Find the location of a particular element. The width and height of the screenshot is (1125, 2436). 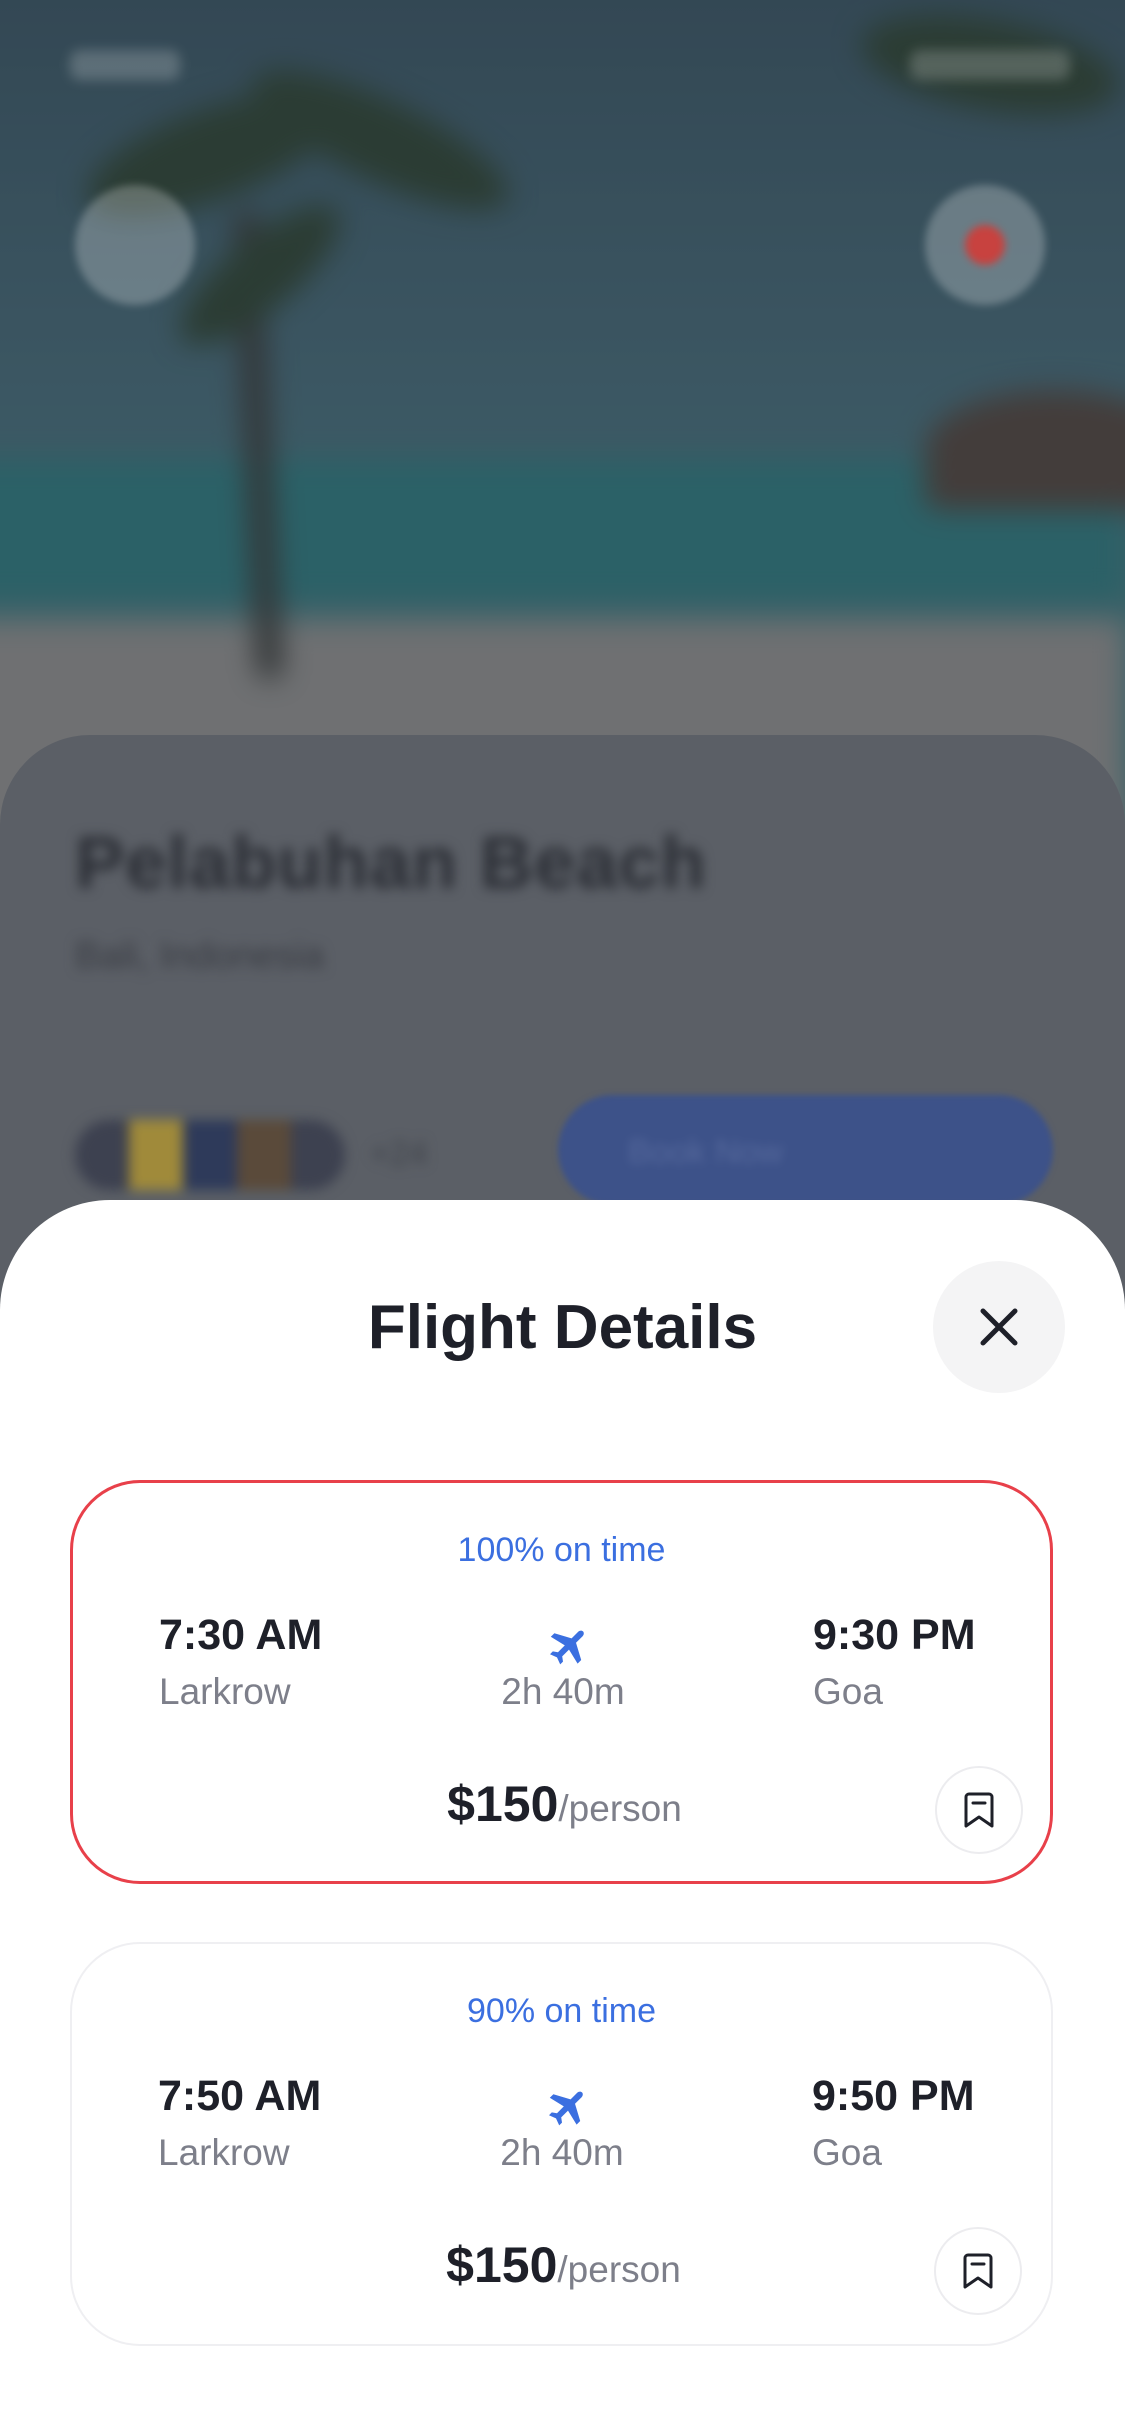

arrival-time: 9:50 PM is located at coordinates (893, 2096).